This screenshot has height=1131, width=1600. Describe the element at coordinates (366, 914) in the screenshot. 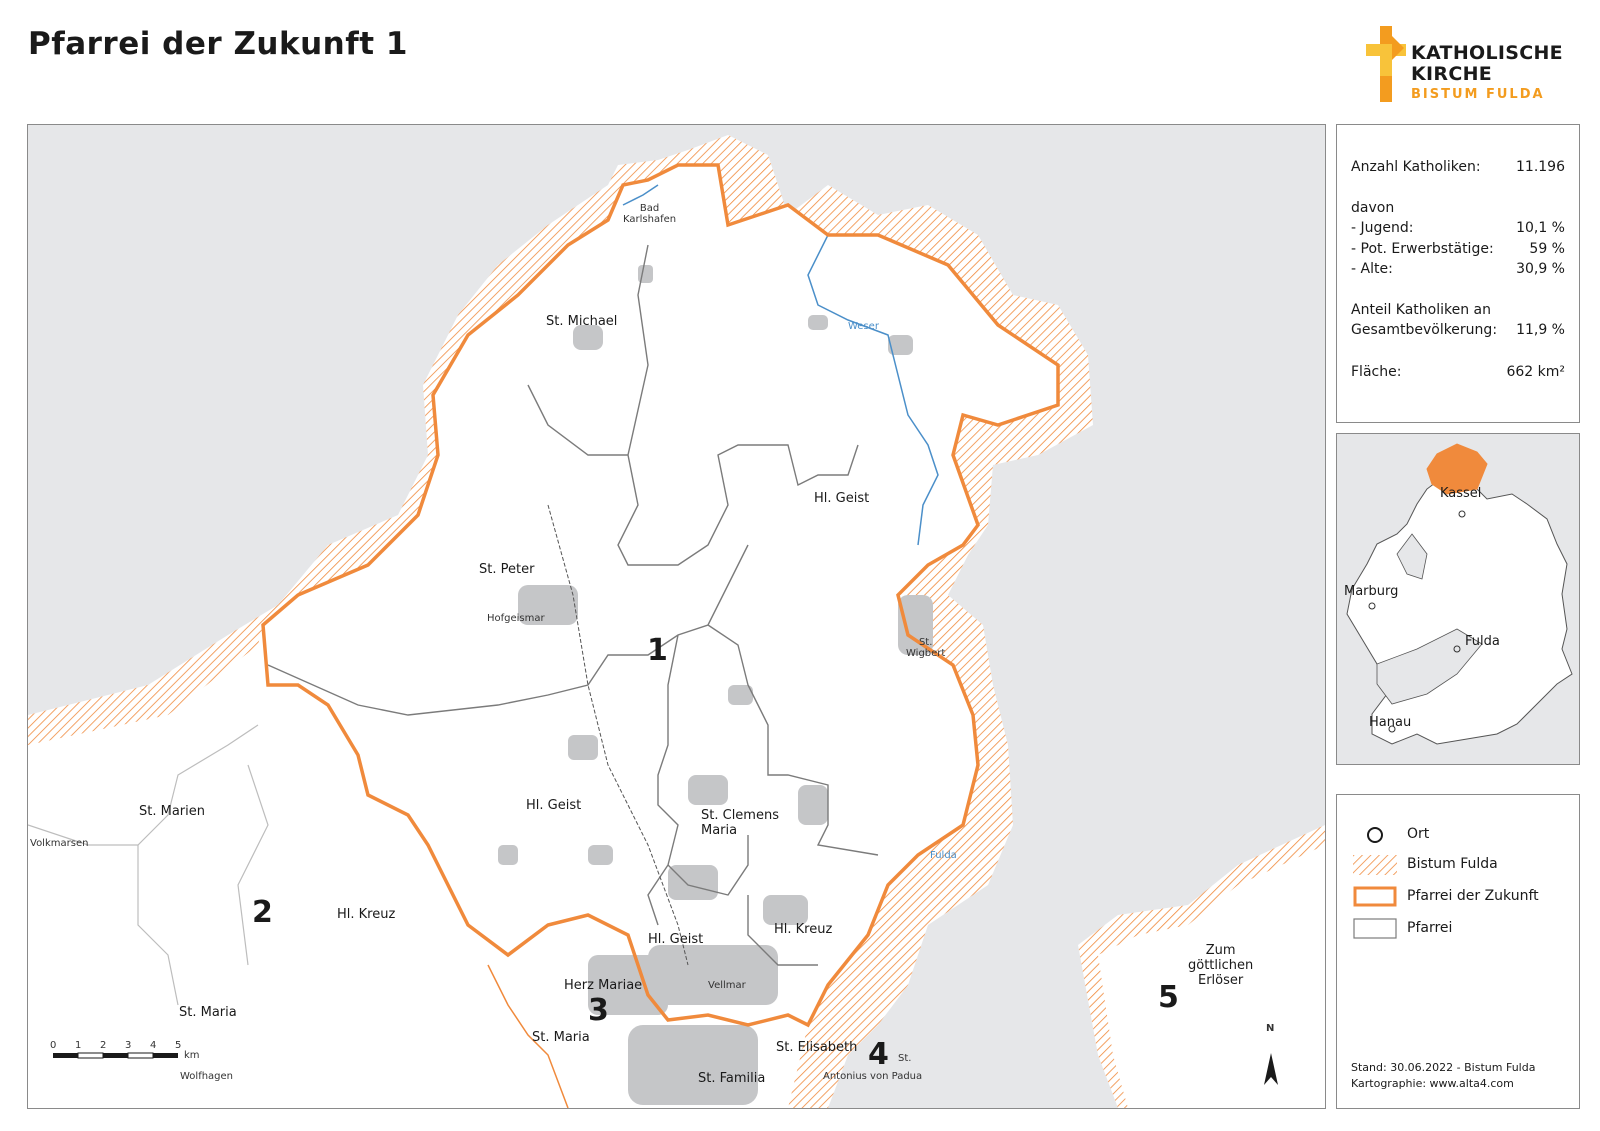

I see `label-hl-kreuz-w: Hl. Kreuz` at that location.